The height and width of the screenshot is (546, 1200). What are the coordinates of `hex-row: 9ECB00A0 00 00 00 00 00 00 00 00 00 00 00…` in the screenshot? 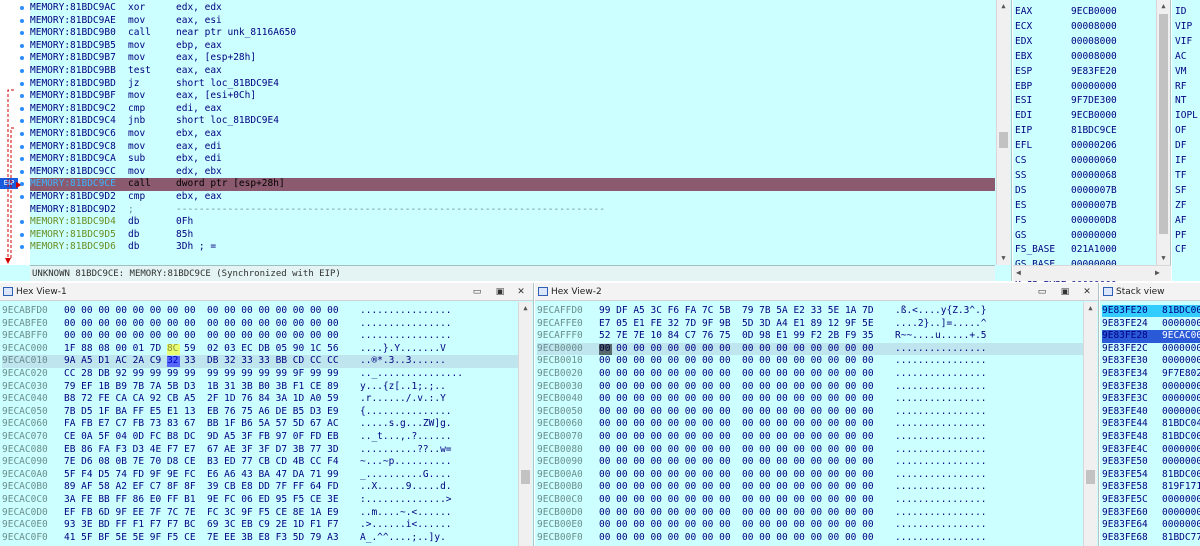 It's located at (762, 475).